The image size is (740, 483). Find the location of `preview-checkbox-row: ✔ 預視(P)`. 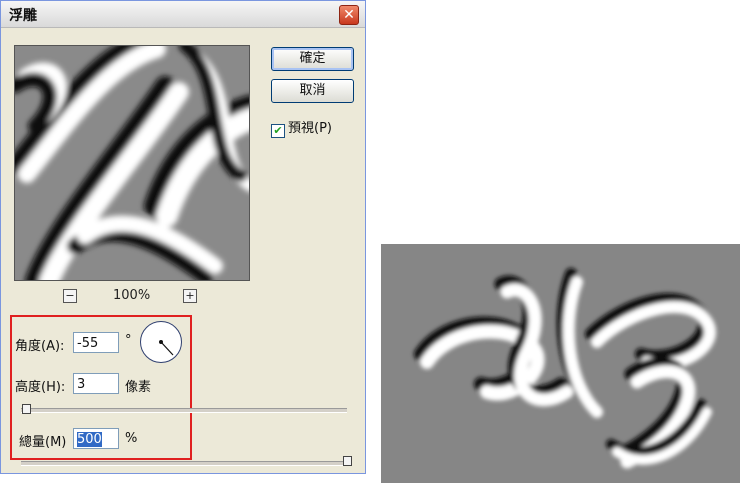

preview-checkbox-row: ✔ 預視(P) is located at coordinates (301, 127).